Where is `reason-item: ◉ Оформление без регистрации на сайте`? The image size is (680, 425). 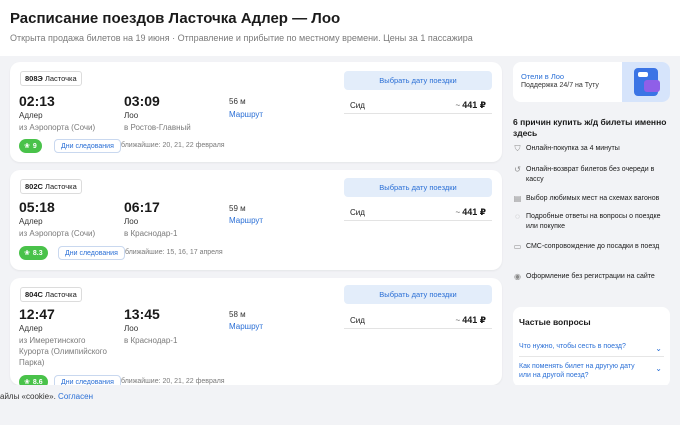
reason-item: ◉ Оформление без регистрации на сайте is located at coordinates (584, 276).